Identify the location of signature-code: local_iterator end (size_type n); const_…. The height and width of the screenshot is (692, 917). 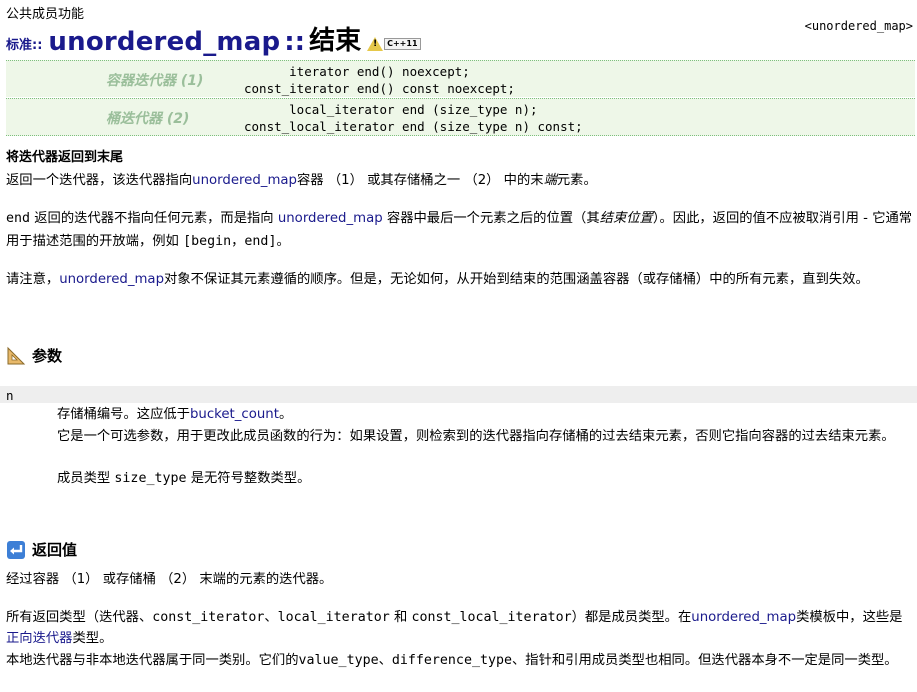
(413, 118).